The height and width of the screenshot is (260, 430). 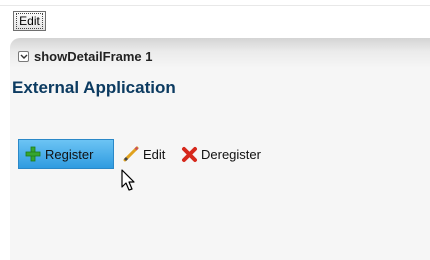 I want to click on mouse-pointer-icon, so click(x=128, y=180).